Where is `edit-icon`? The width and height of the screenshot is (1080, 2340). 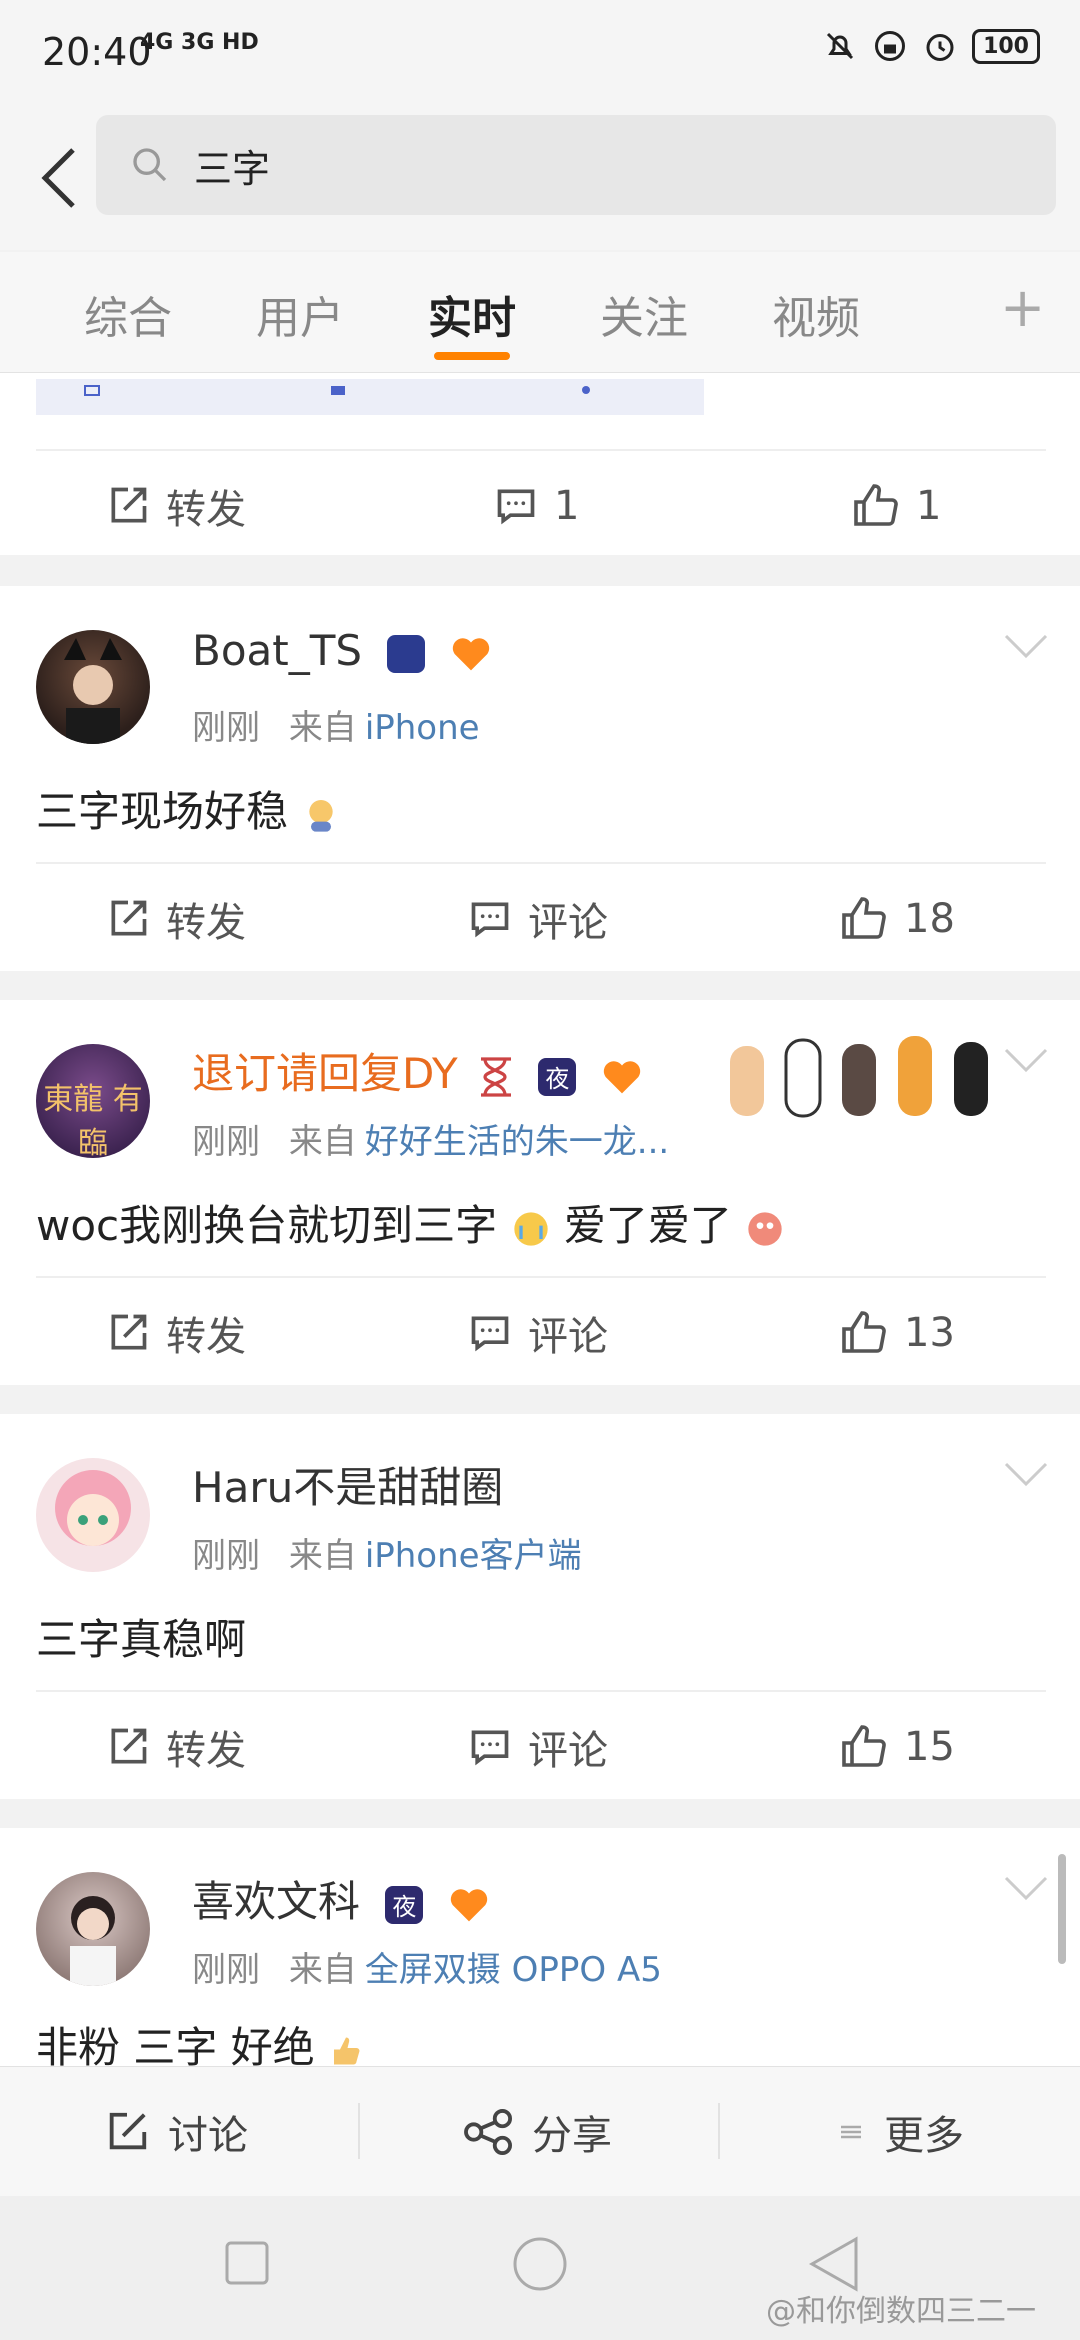 edit-icon is located at coordinates (128, 2131).